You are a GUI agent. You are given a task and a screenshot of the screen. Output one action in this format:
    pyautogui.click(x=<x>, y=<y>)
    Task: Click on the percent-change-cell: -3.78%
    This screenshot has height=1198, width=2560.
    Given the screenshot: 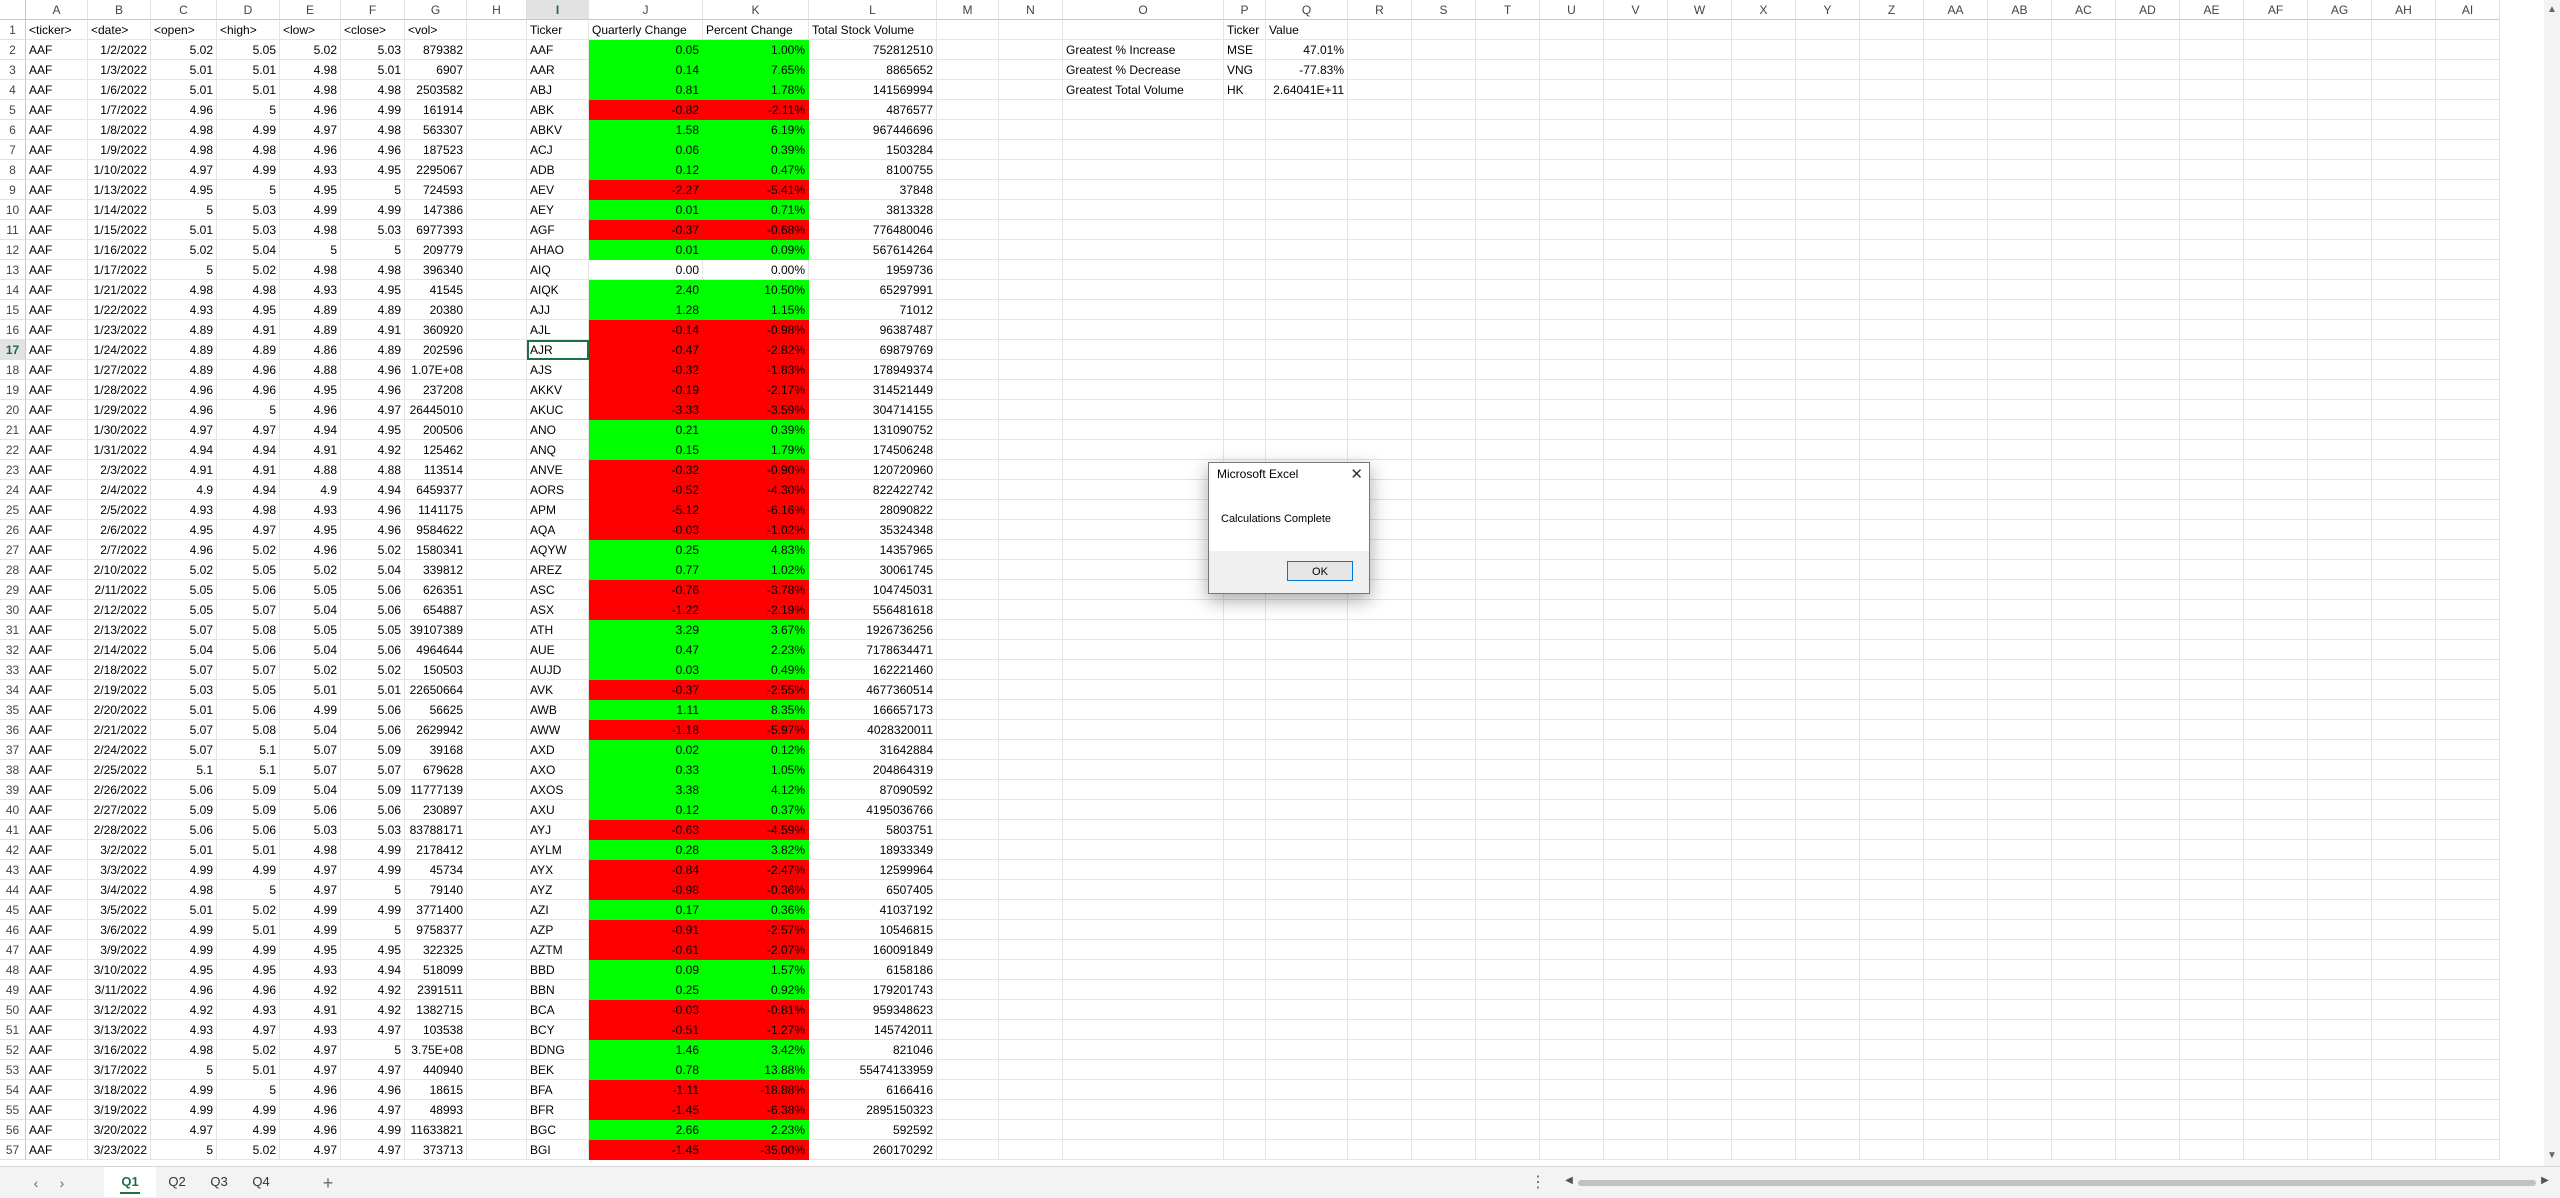 What is the action you would take?
    pyautogui.click(x=756, y=590)
    